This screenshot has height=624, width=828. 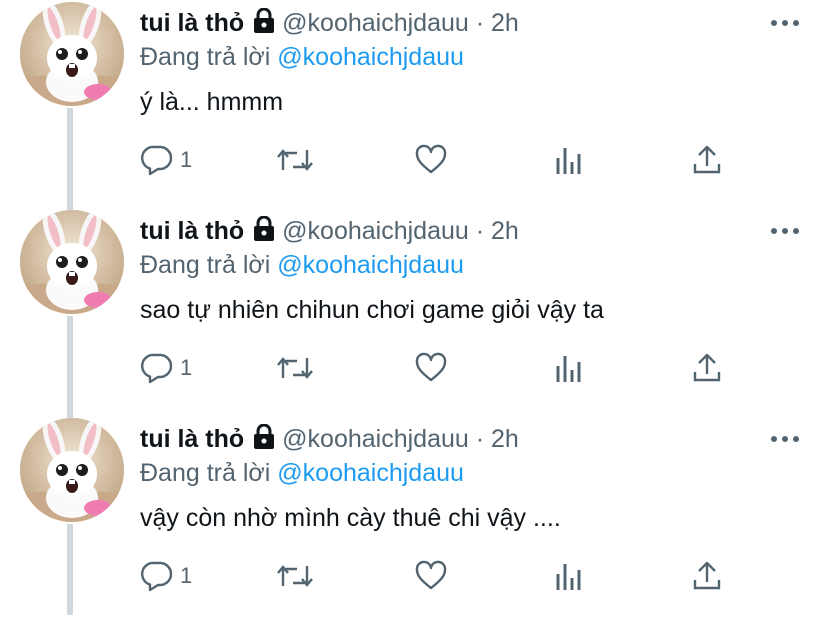 What do you see at coordinates (212, 102) in the screenshot?
I see `tweet-text: ý là... hmmm` at bounding box center [212, 102].